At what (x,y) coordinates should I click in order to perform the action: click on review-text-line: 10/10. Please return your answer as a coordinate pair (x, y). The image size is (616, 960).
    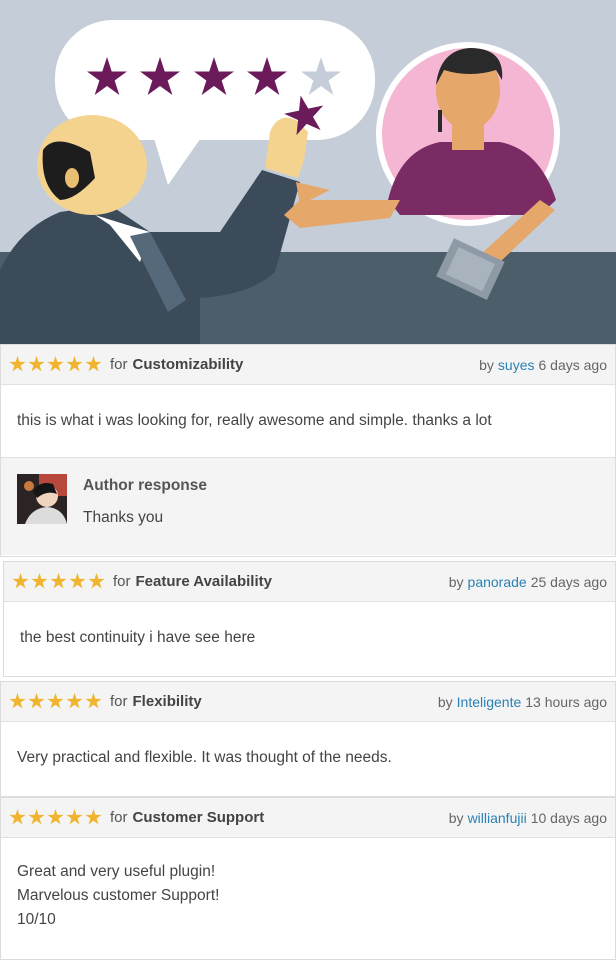
    Looking at the image, I should click on (36, 919).